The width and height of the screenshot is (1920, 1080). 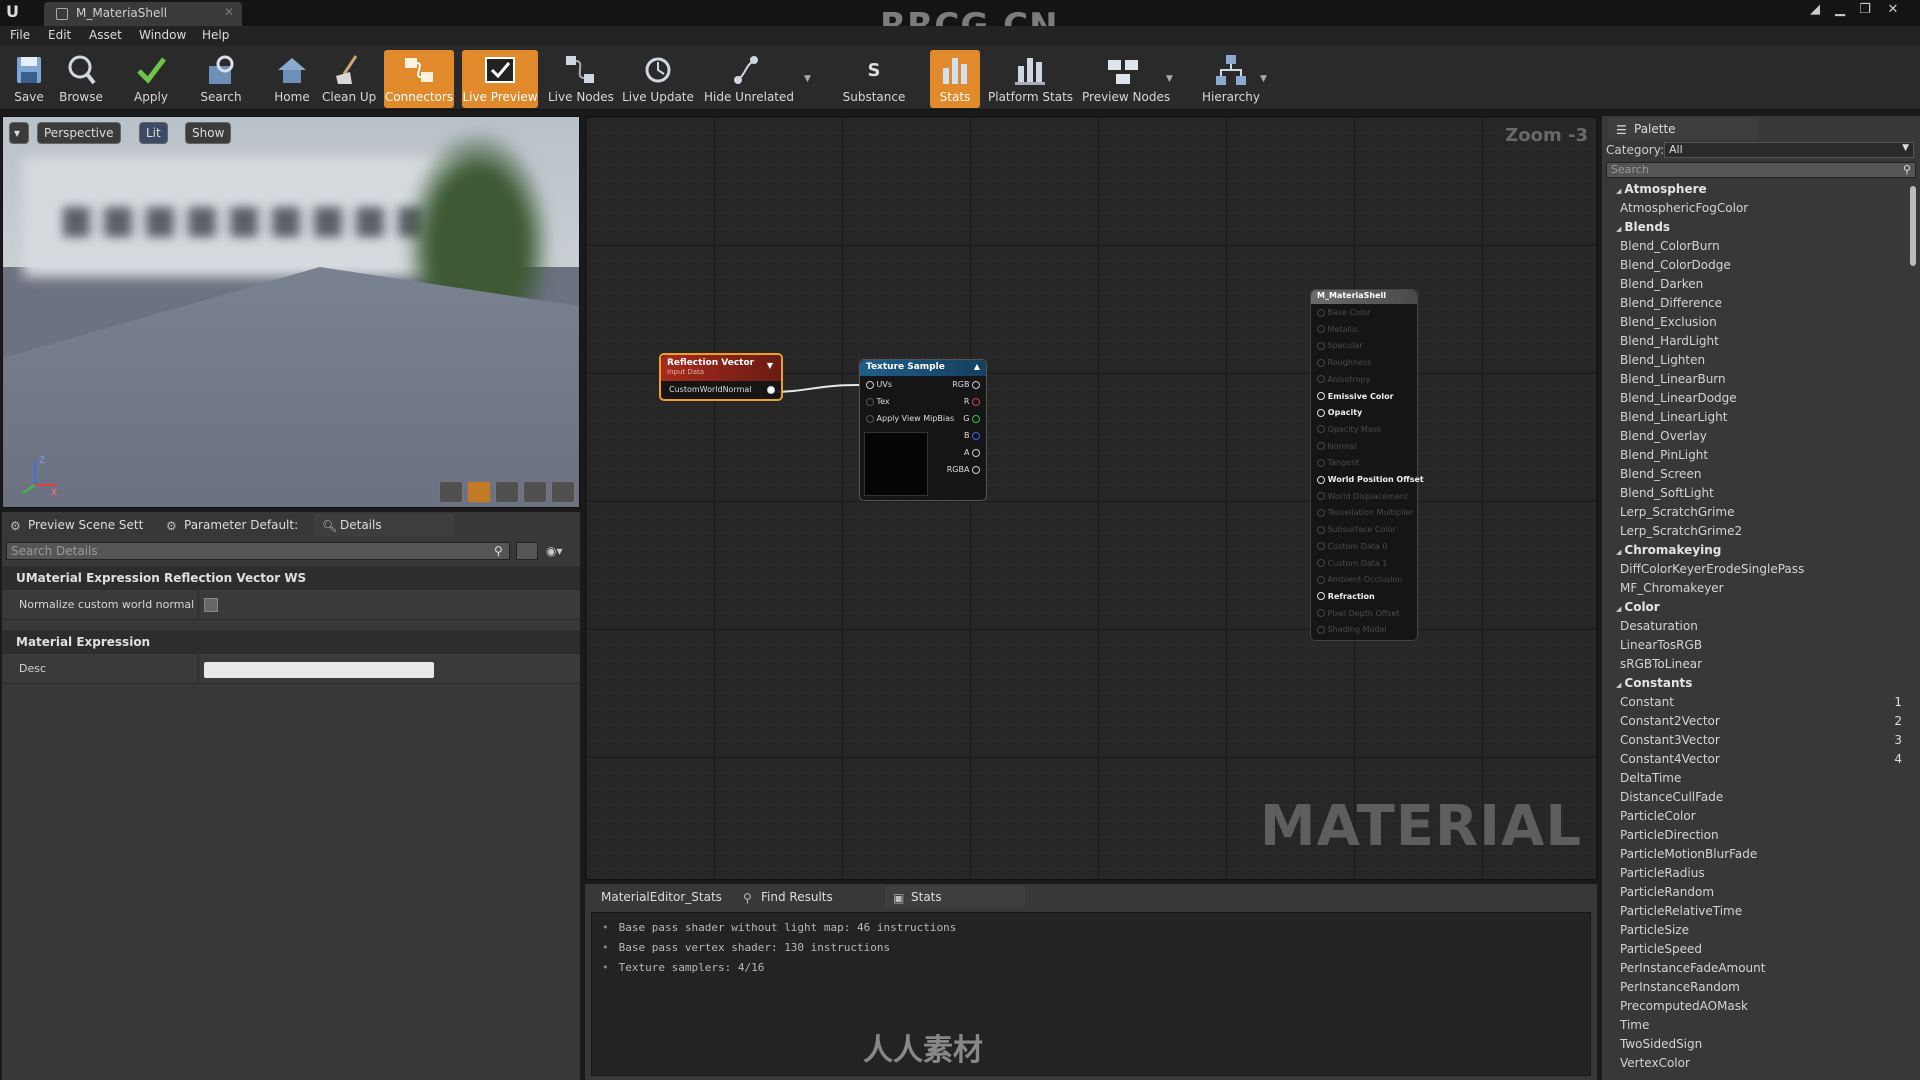 I want to click on palette-item: Blend_Difference, so click(x=1756, y=305).